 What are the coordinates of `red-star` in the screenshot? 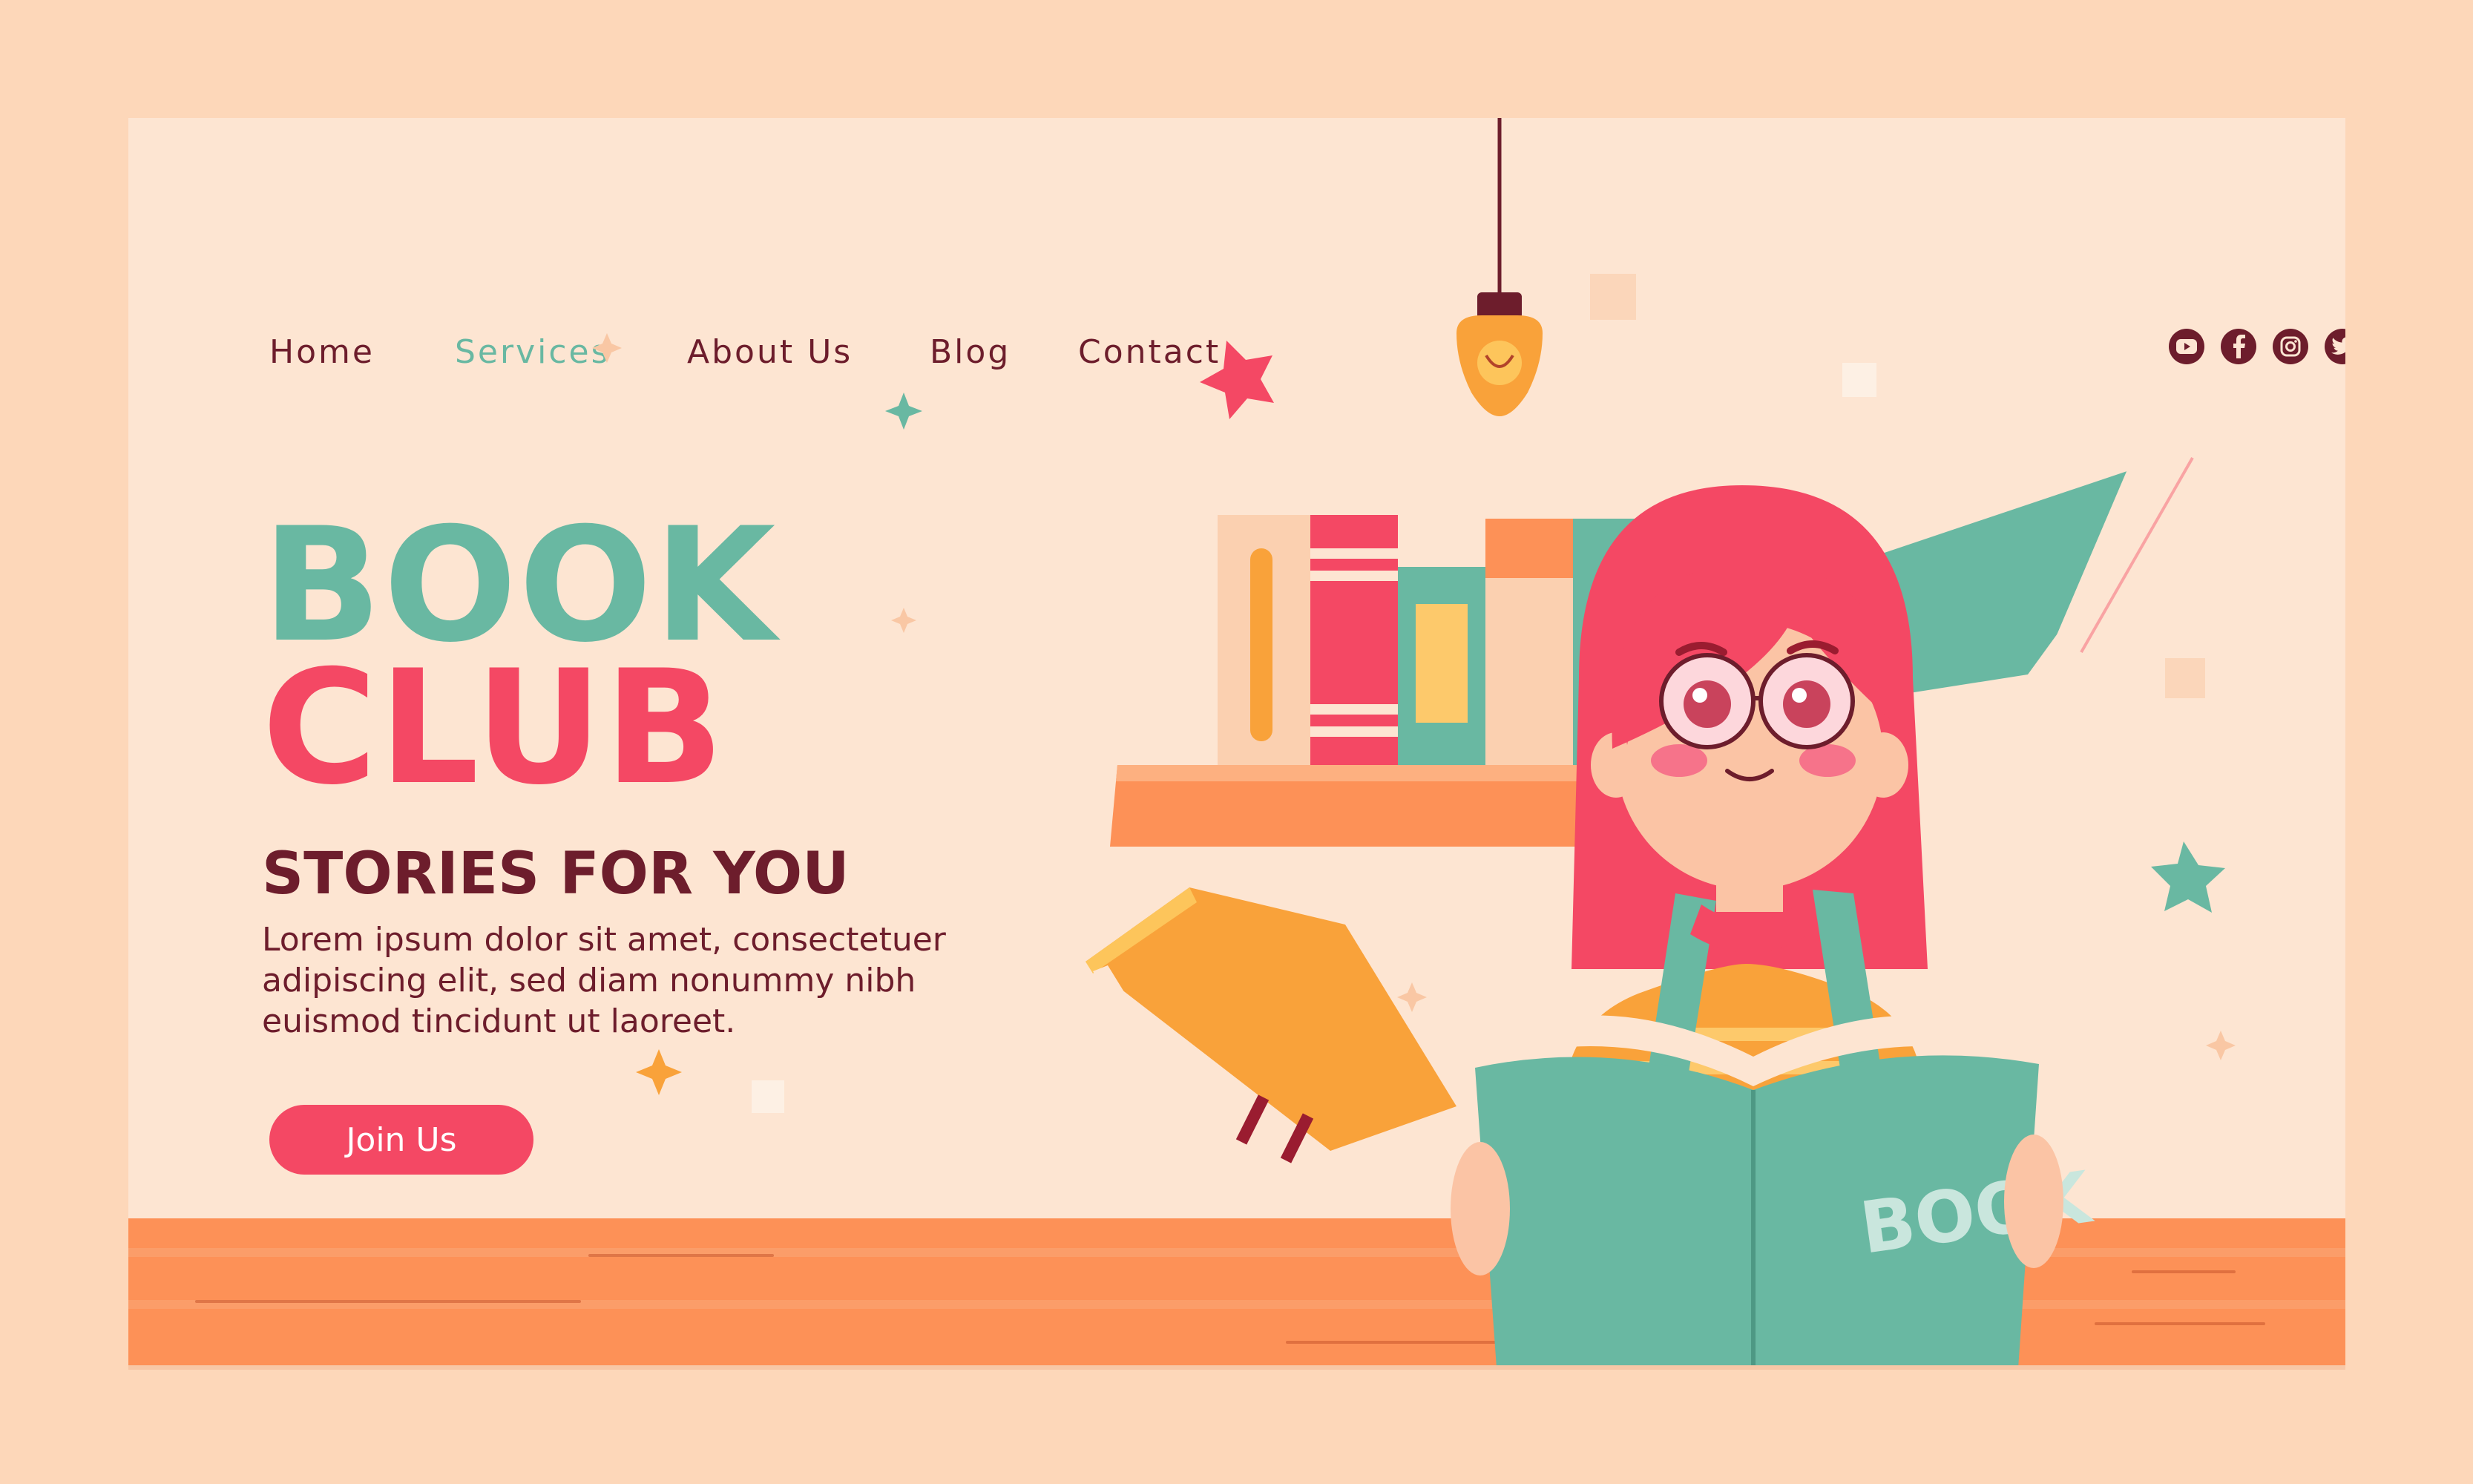 It's located at (1237, 380).